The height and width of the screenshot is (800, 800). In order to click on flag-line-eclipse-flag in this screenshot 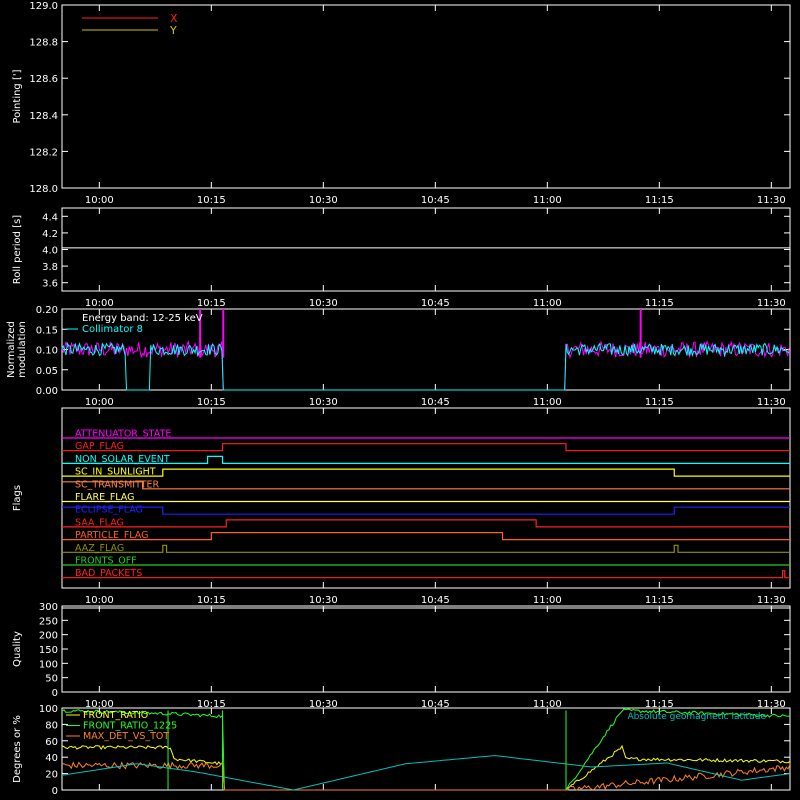, I will do `click(426, 510)`.